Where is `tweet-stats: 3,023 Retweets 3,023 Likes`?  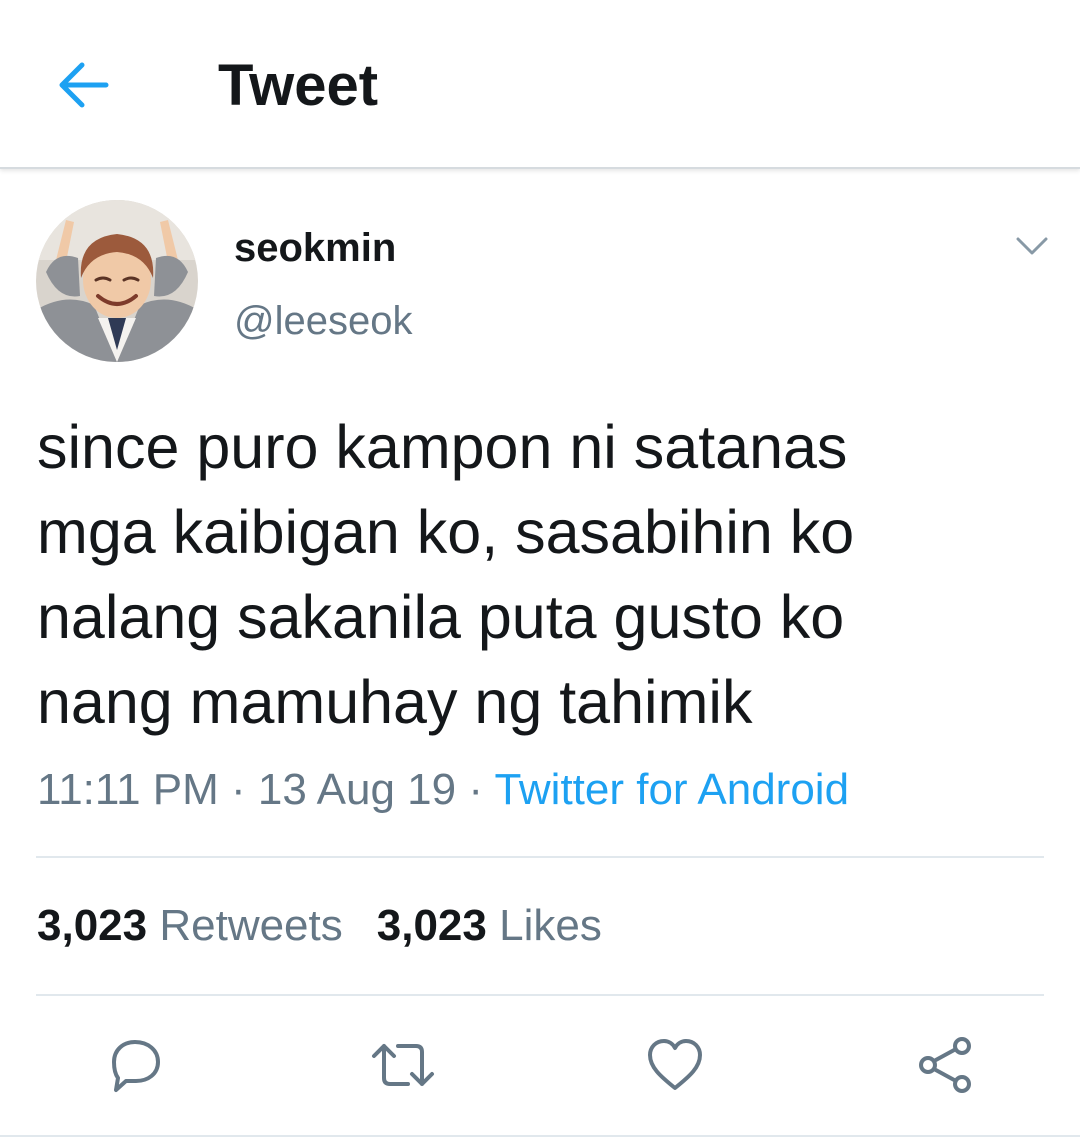 tweet-stats: 3,023 Retweets 3,023 Likes is located at coordinates (319, 926).